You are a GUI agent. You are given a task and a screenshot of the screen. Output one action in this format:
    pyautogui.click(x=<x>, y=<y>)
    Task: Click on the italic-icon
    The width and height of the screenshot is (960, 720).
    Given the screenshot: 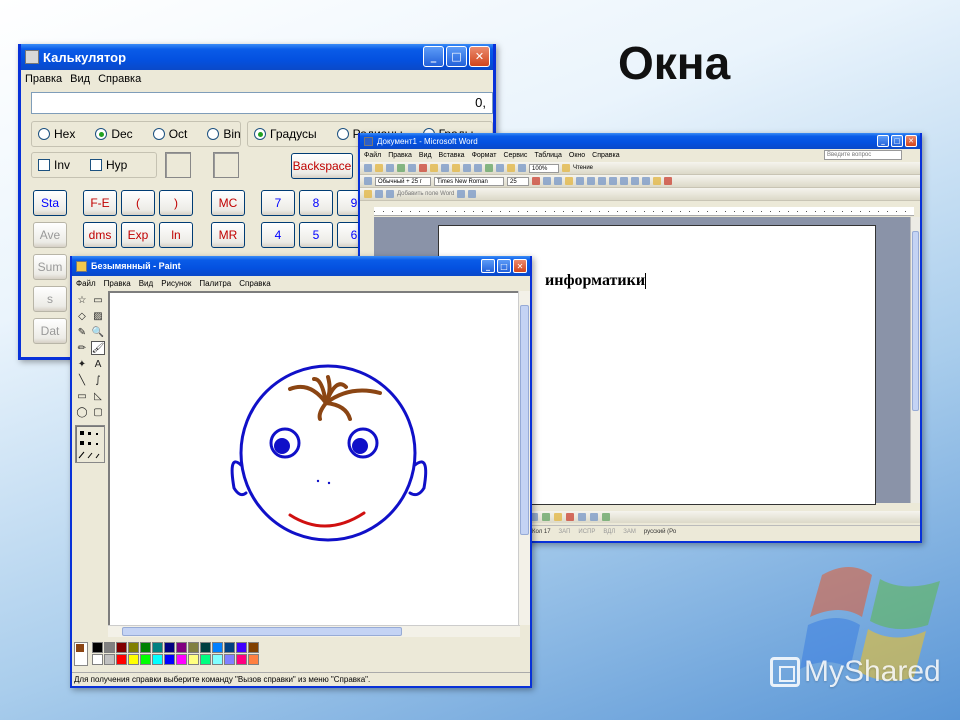 What is the action you would take?
    pyautogui.click(x=547, y=181)
    